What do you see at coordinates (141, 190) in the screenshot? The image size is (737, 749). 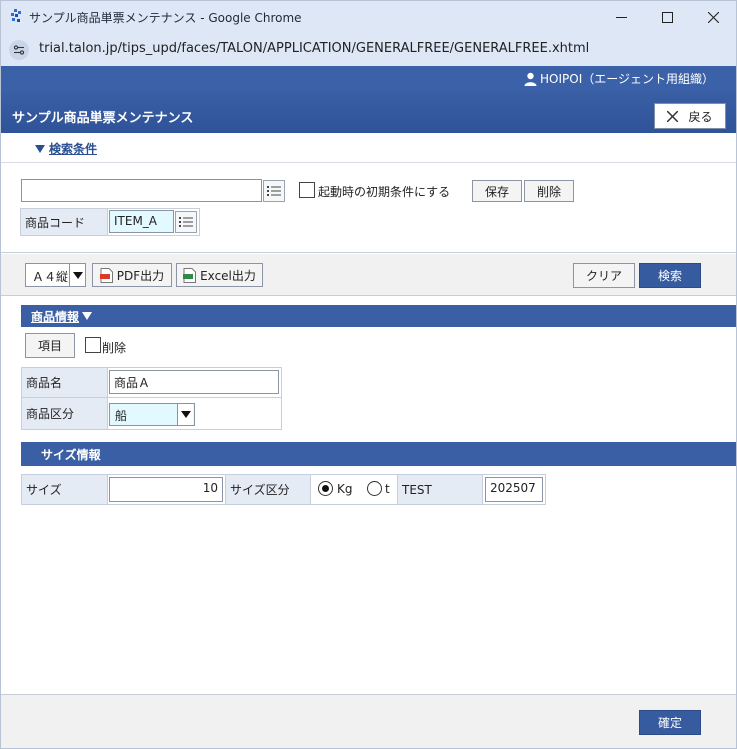 I see `condition-name-input` at bounding box center [141, 190].